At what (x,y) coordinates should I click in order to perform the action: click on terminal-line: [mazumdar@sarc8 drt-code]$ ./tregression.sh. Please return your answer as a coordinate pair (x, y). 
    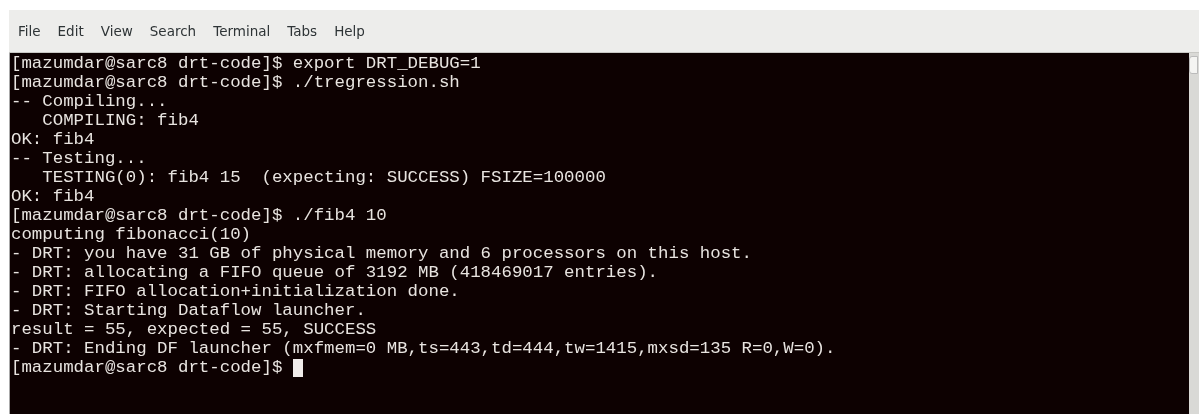
    Looking at the image, I should click on (235, 82).